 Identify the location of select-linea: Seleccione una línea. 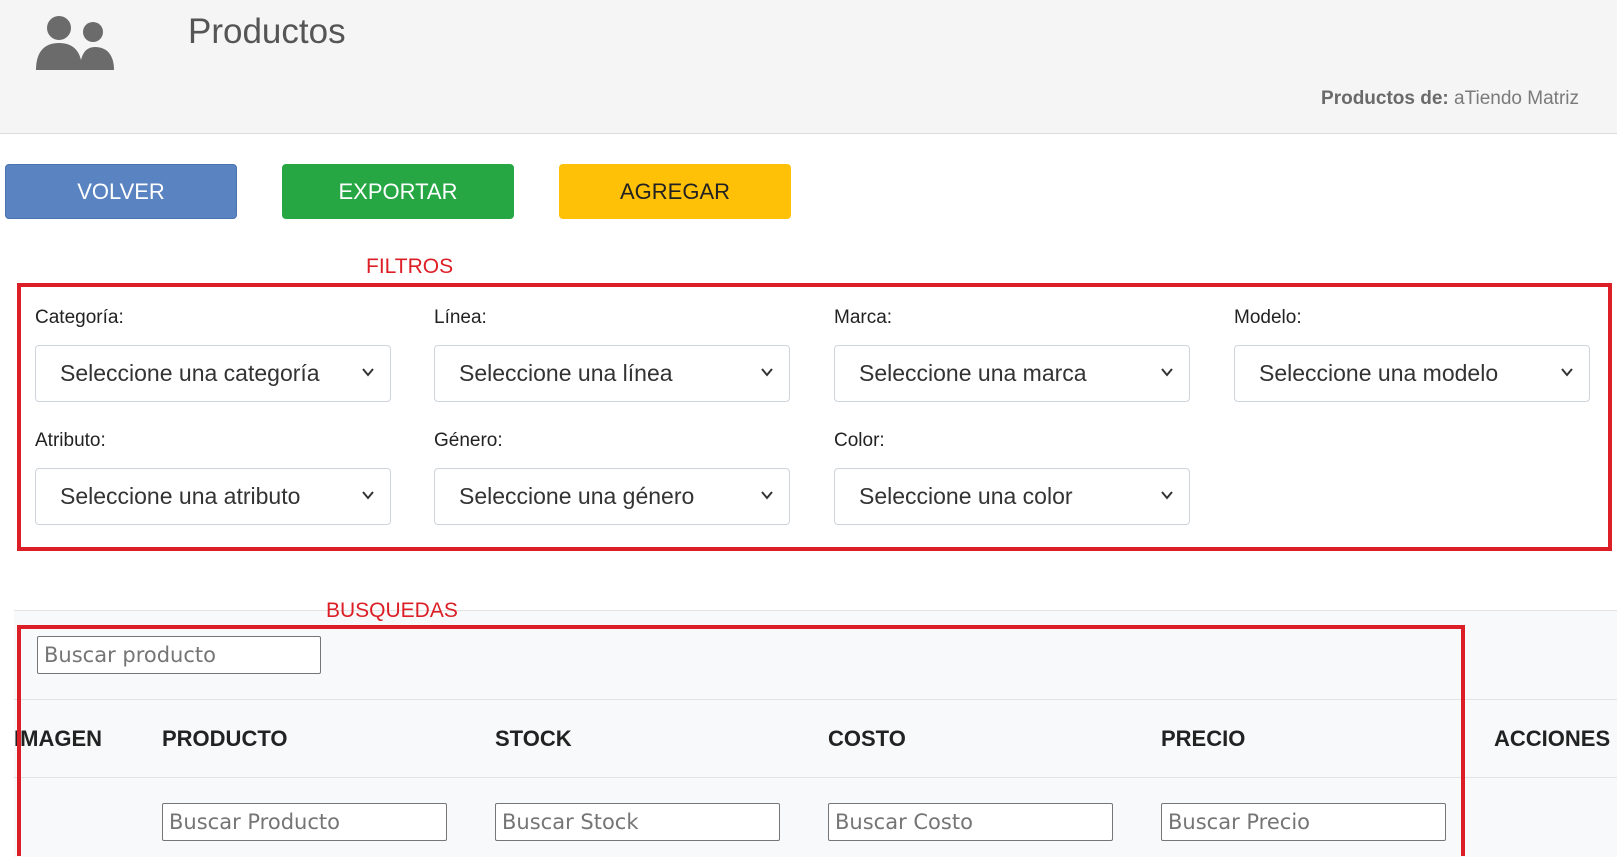
(612, 373).